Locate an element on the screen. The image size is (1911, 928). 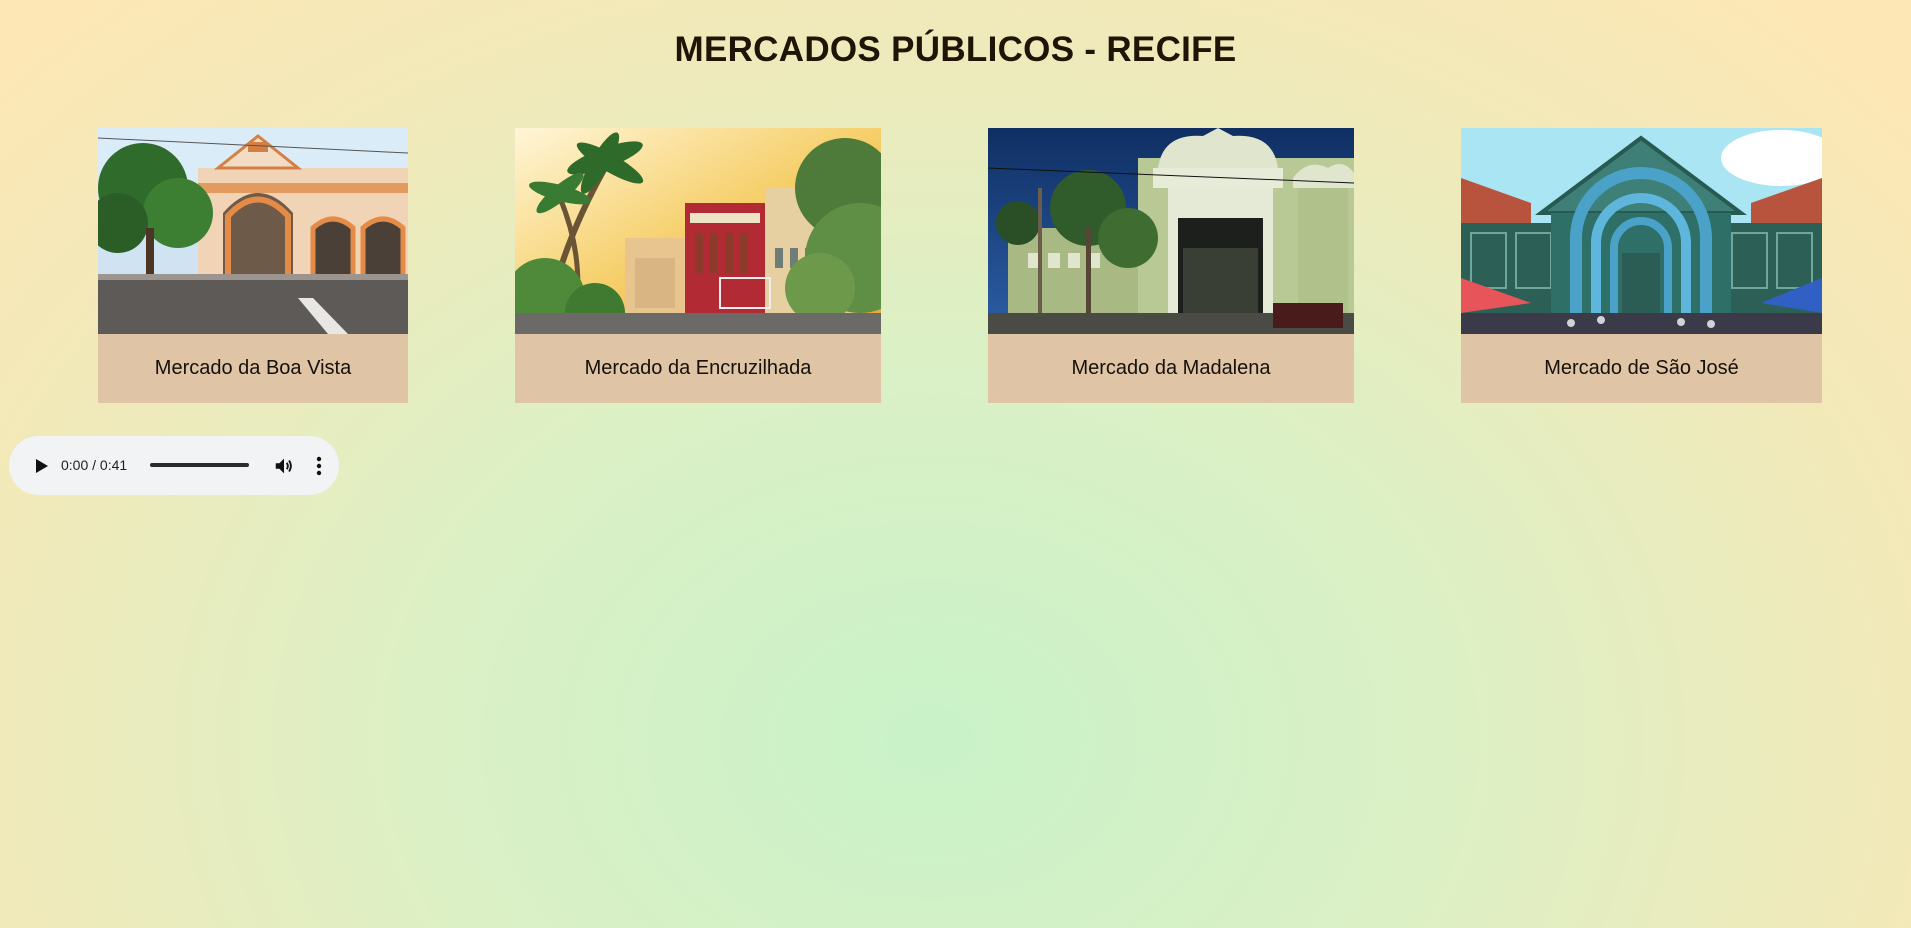
market-card-encruzilhada: Mercado da Encruzilhada is located at coordinates (698, 265).